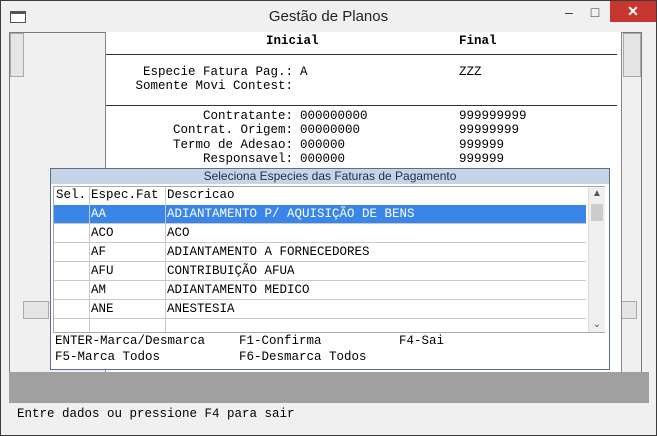 The height and width of the screenshot is (436, 657). I want to click on row-desc-cell: CONTRIBUIÇÃO AFUA, so click(231, 271).